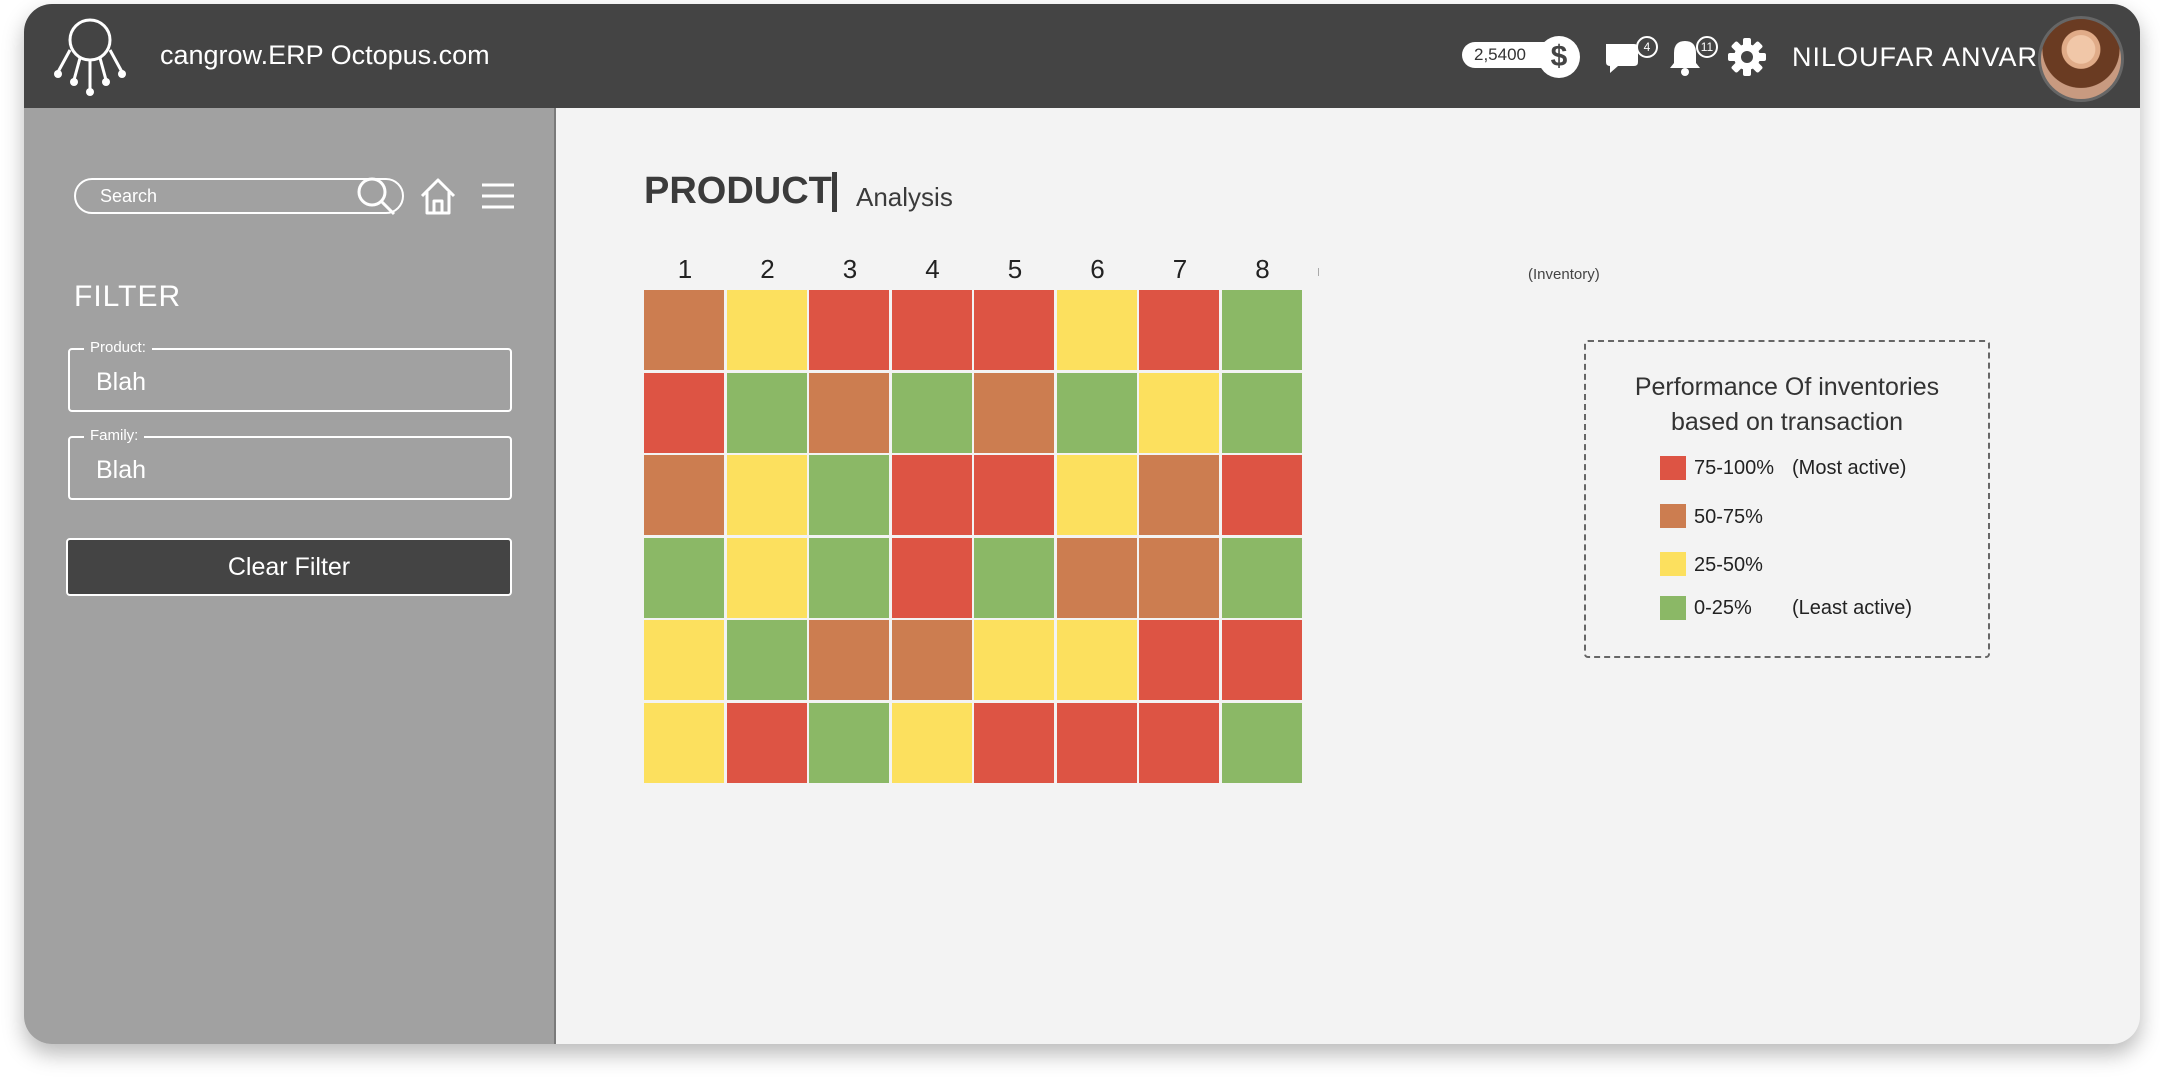  I want to click on column-label-1: 1, so click(685, 269).